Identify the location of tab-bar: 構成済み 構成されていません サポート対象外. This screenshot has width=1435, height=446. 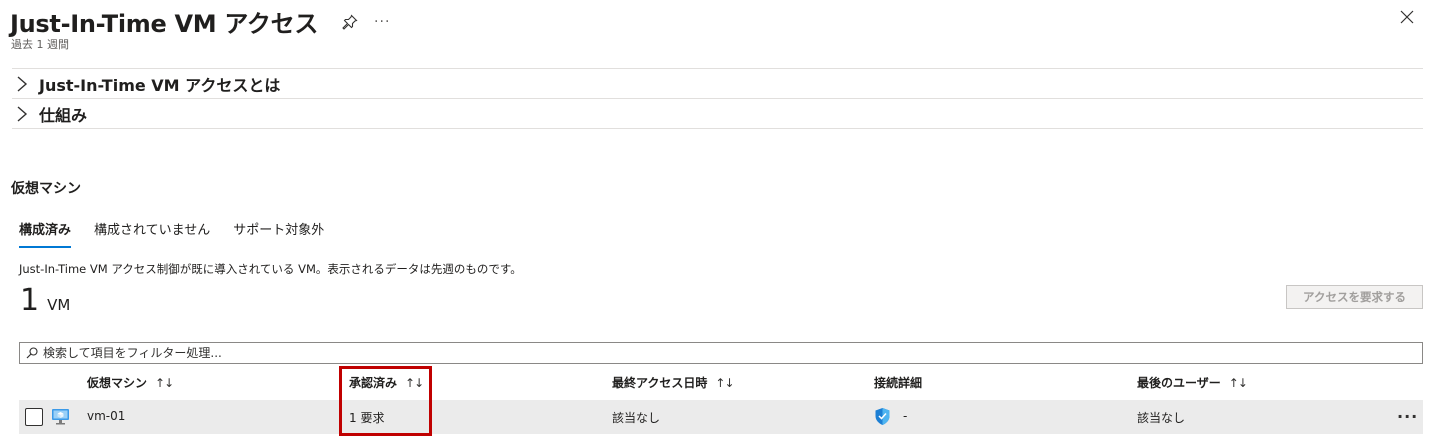
(183, 233).